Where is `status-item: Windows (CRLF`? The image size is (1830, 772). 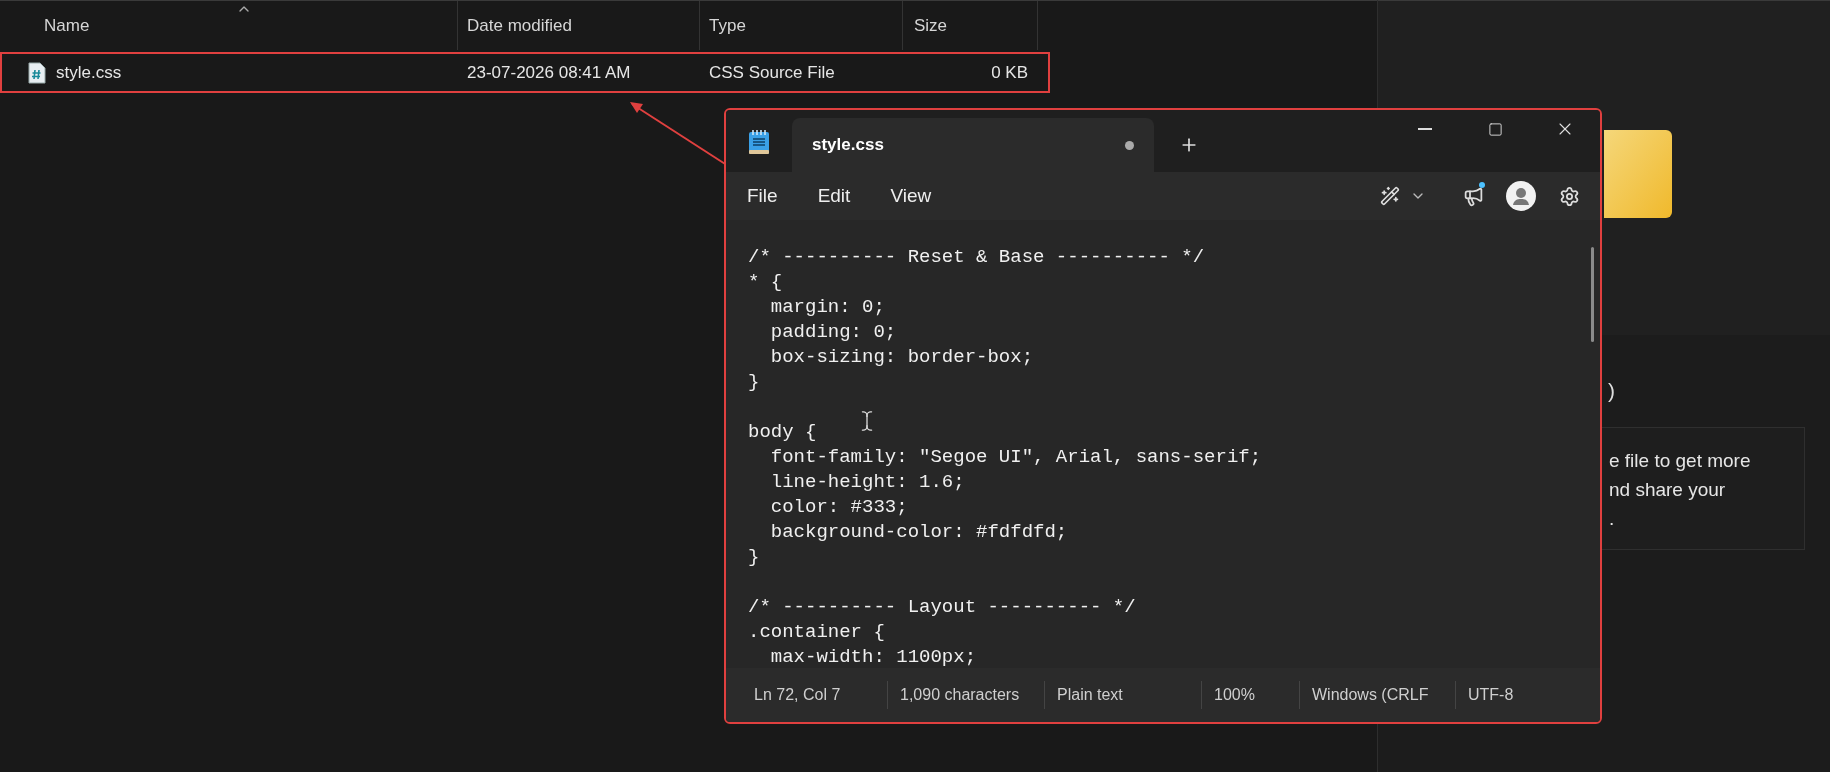
status-item: Windows (CRLF is located at coordinates (1377, 695).